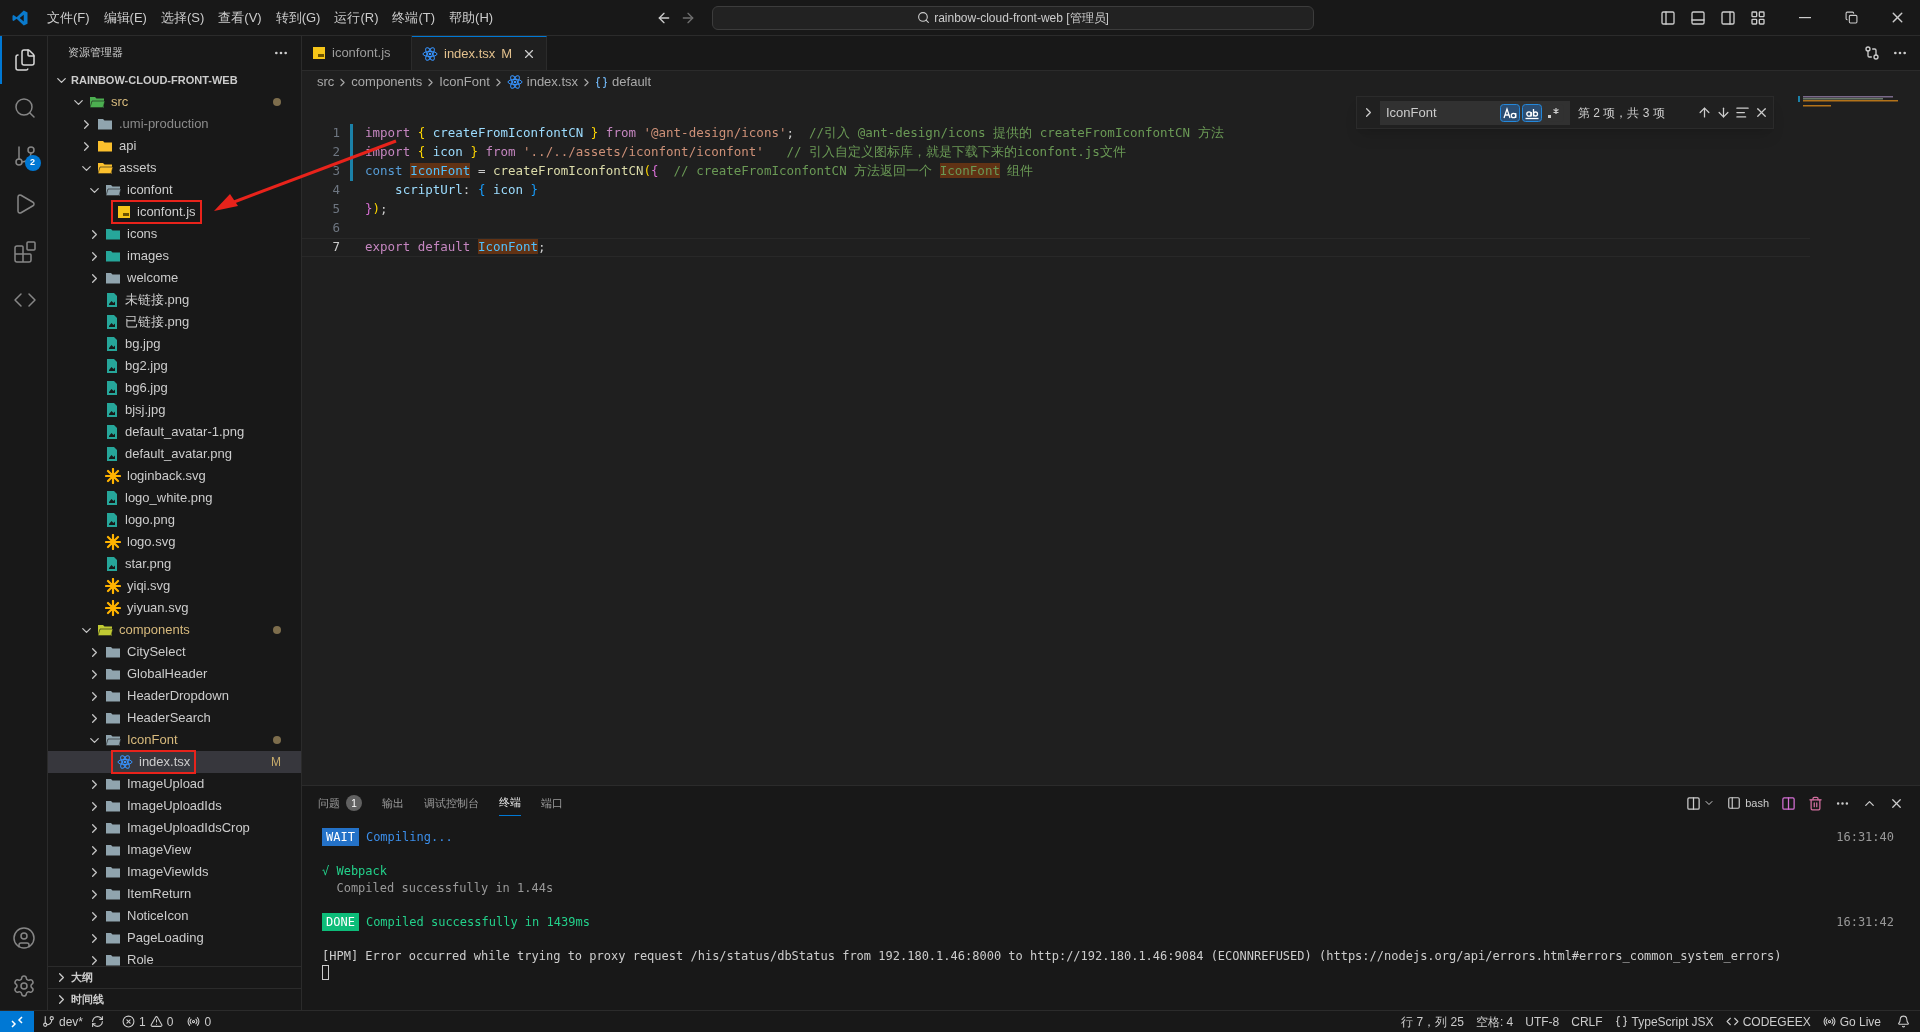  Describe the element at coordinates (97, 102) in the screenshot. I see `open-folder-icon` at that location.